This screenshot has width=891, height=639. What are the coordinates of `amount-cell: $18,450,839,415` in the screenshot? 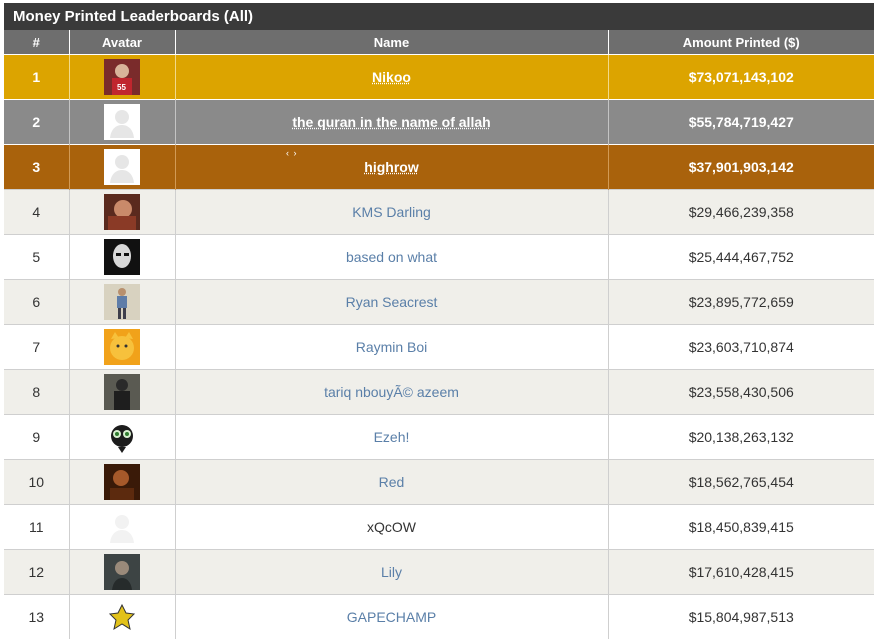 It's located at (741, 527).